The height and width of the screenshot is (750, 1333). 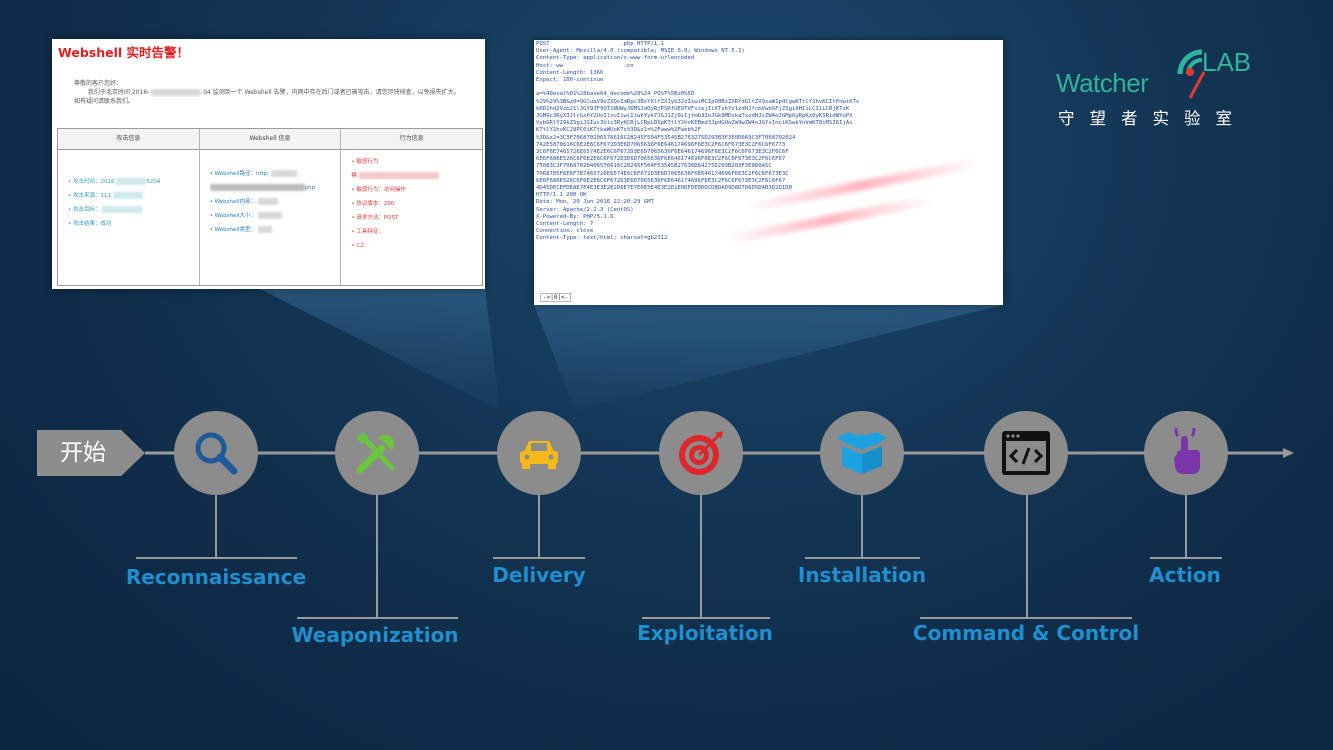 I want to click on stage-node-exploitation, so click(x=701, y=453).